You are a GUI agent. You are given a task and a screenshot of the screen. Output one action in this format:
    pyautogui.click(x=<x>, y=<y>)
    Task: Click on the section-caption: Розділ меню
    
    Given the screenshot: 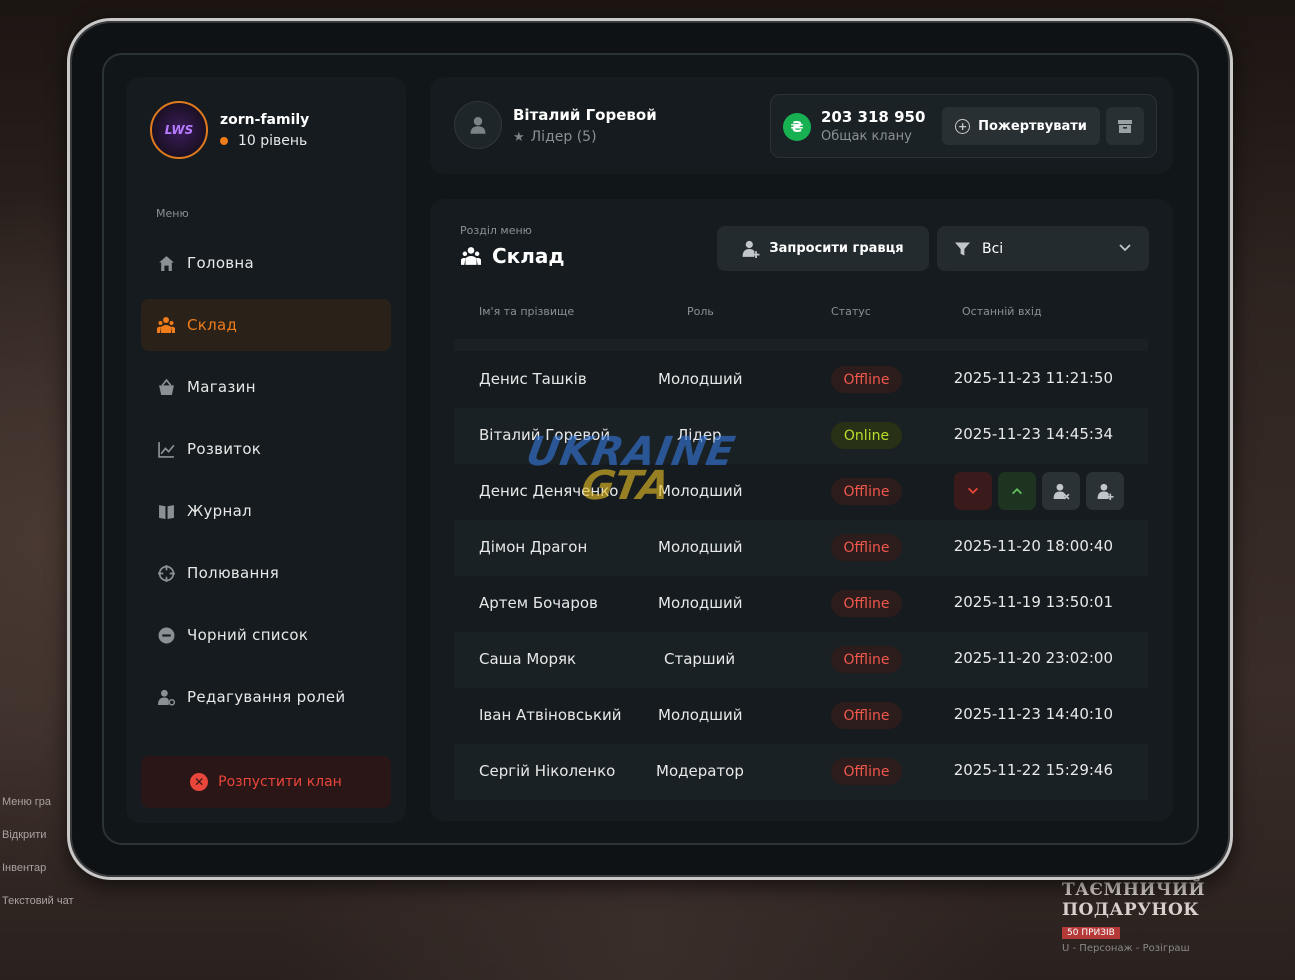 What is the action you would take?
    pyautogui.click(x=496, y=230)
    